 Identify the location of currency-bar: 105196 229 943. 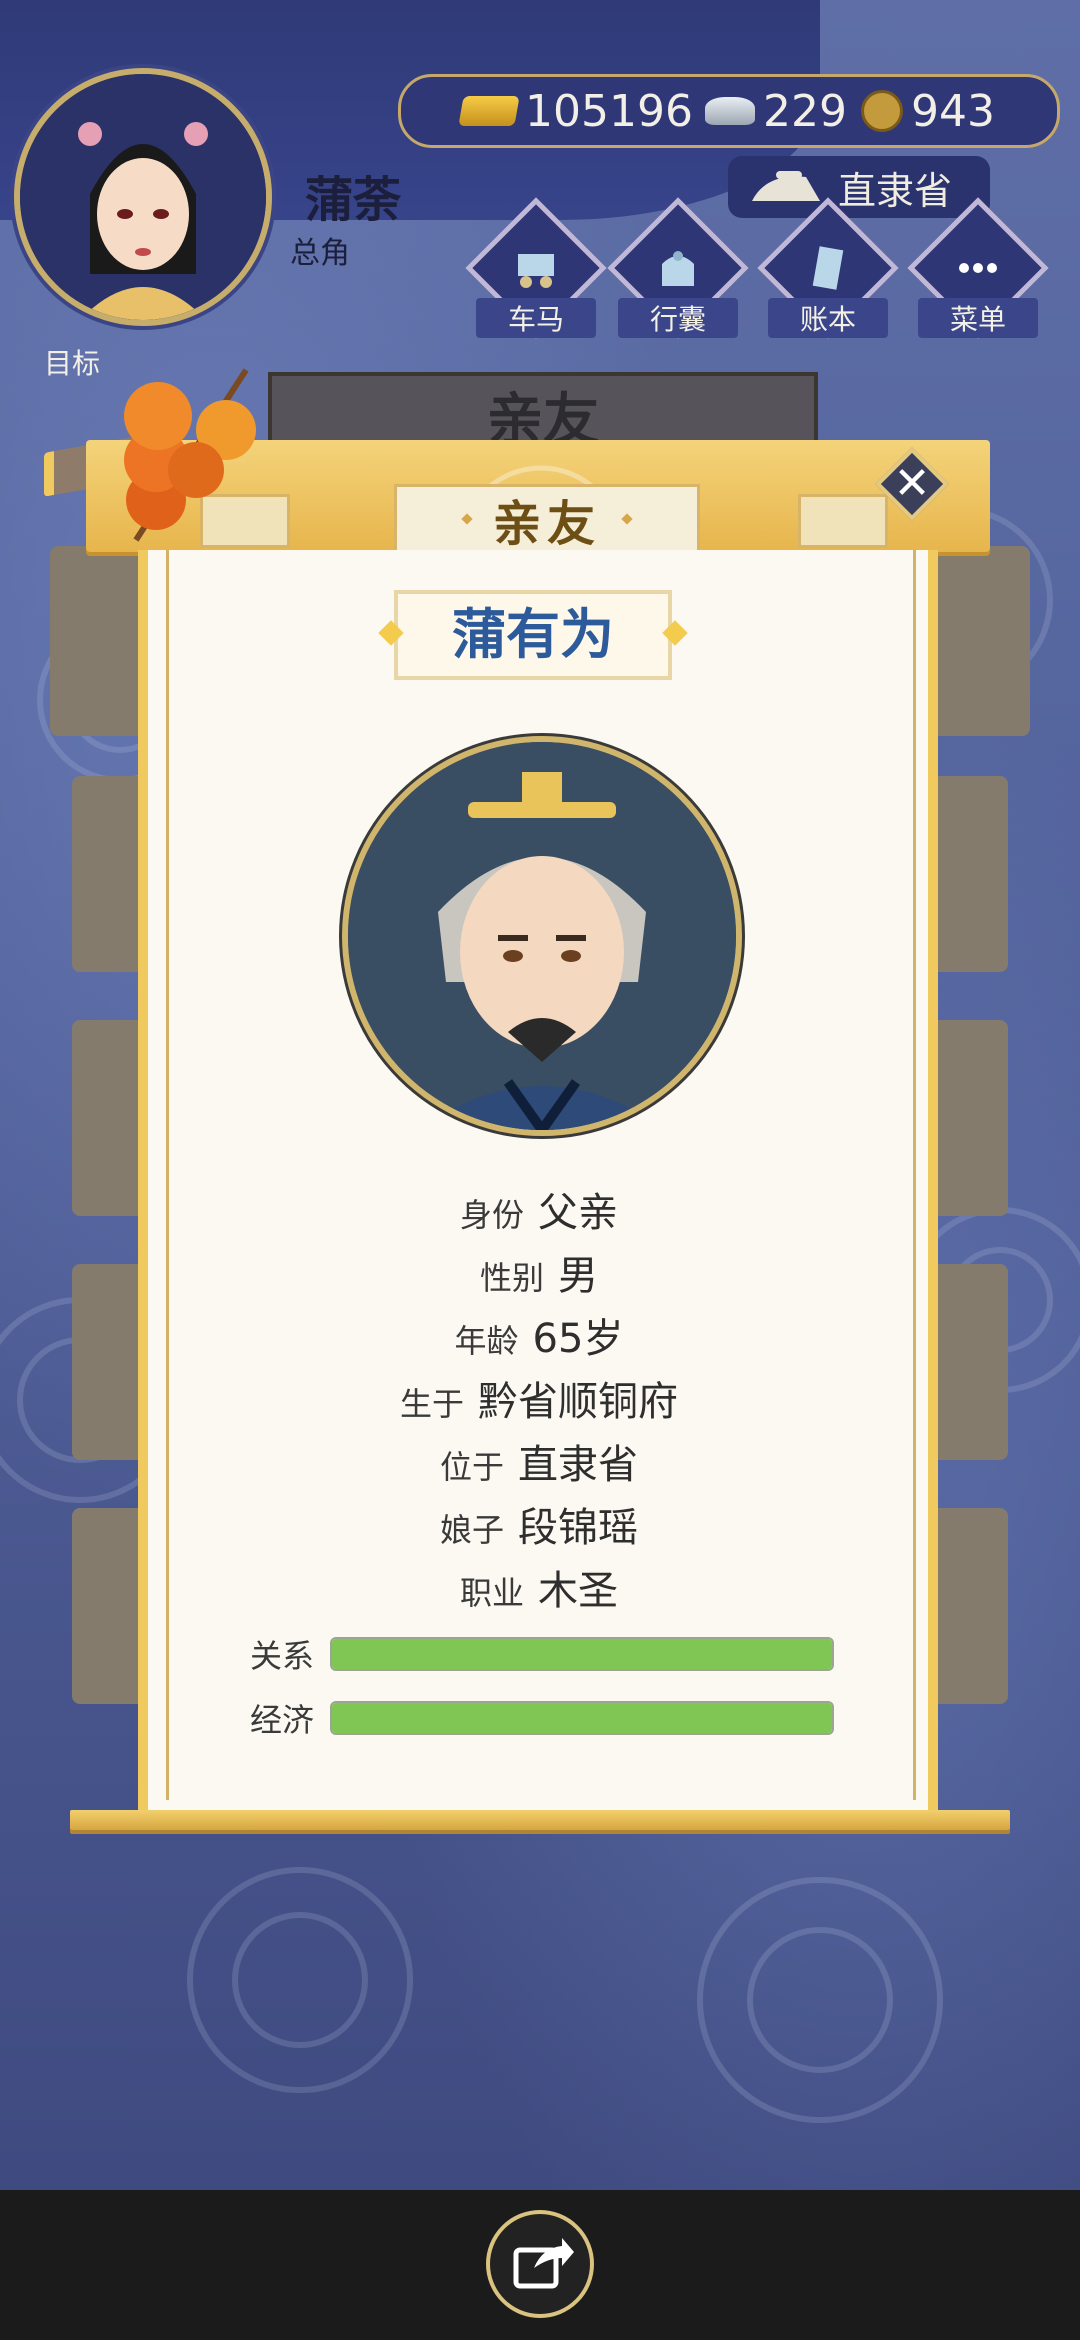
(729, 111).